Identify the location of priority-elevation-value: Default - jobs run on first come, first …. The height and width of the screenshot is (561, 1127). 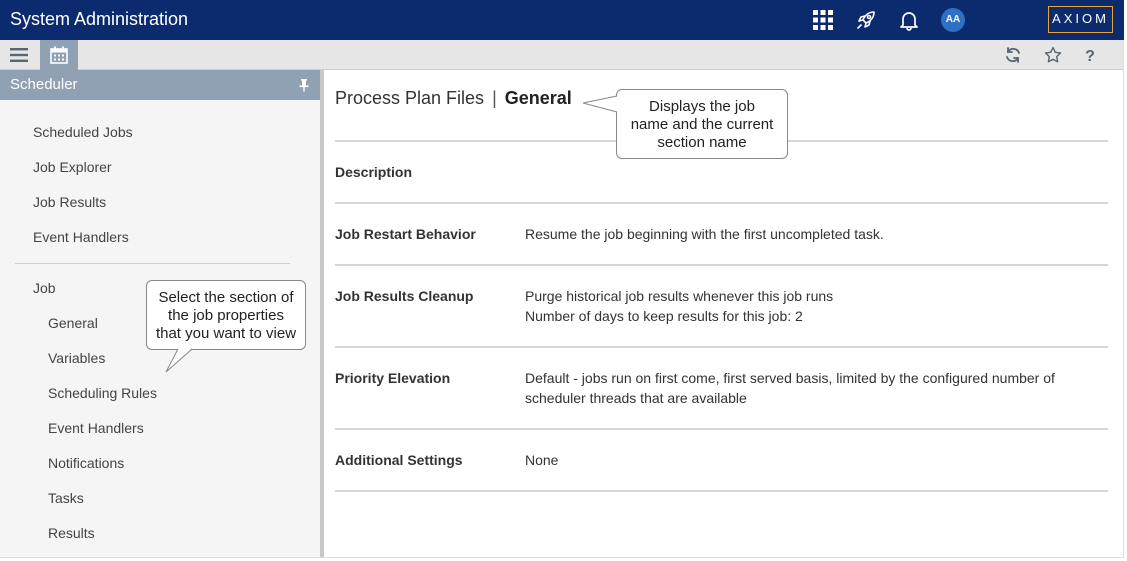
(790, 388).